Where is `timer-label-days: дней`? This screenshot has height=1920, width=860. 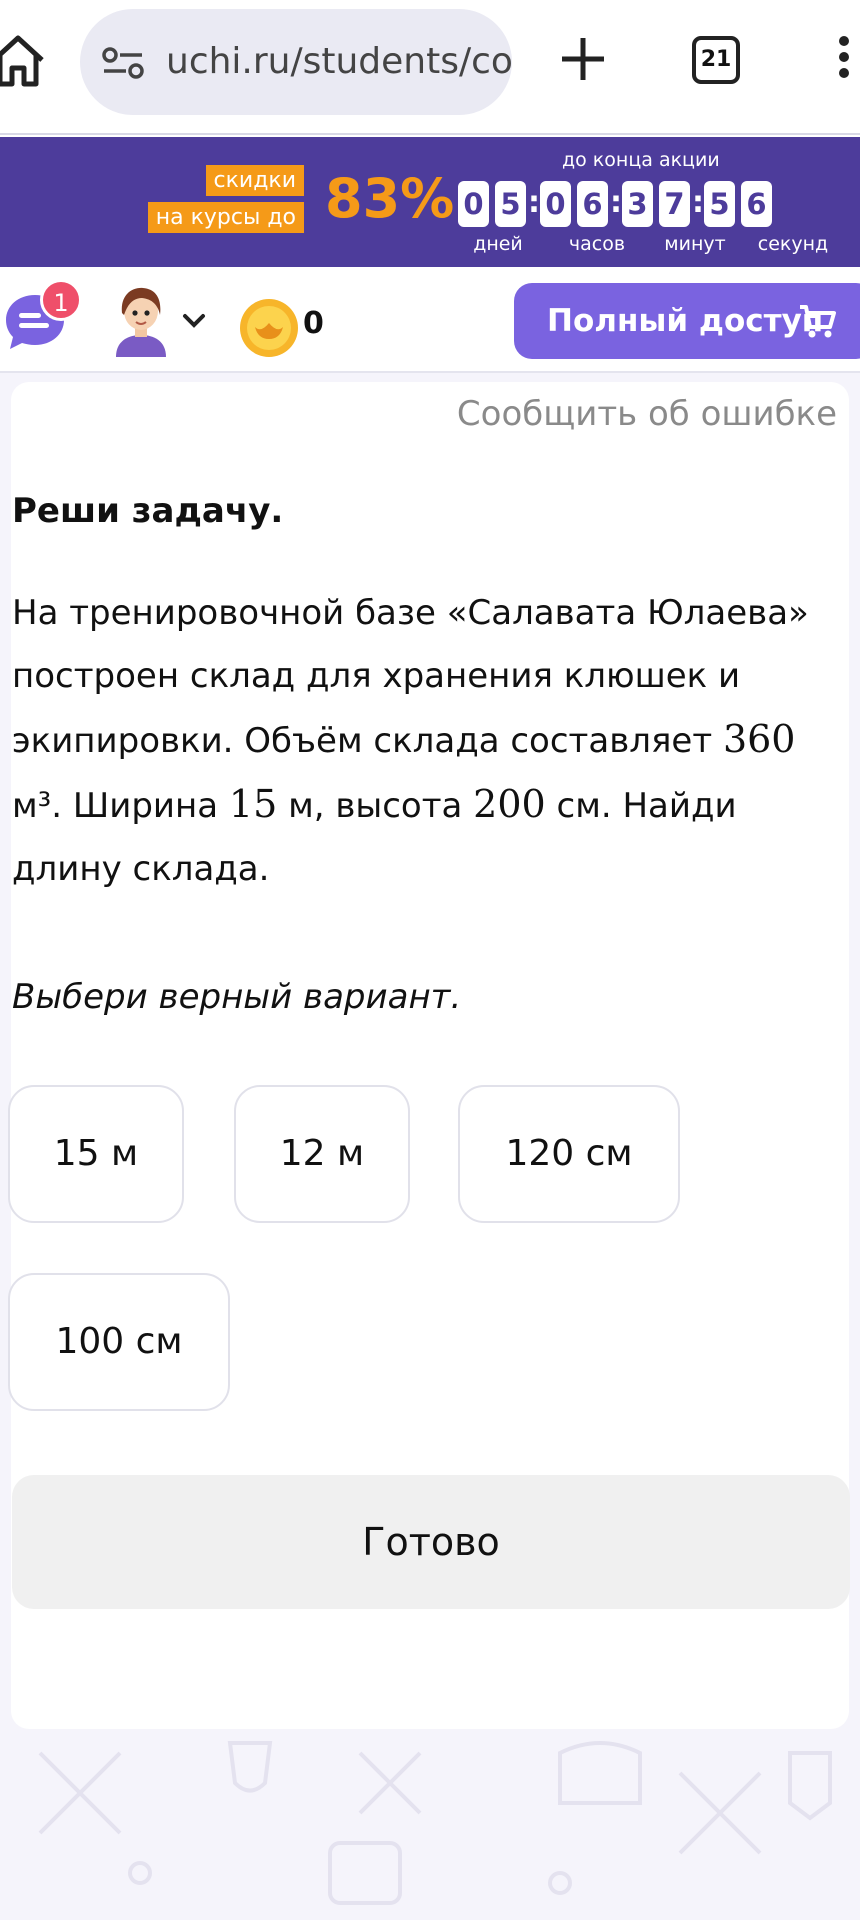
timer-label-days: дней is located at coordinates (498, 244).